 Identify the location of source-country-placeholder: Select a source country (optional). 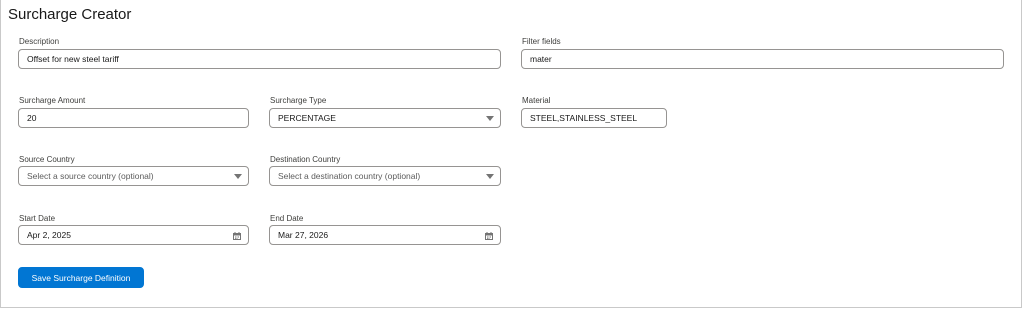
(90, 176).